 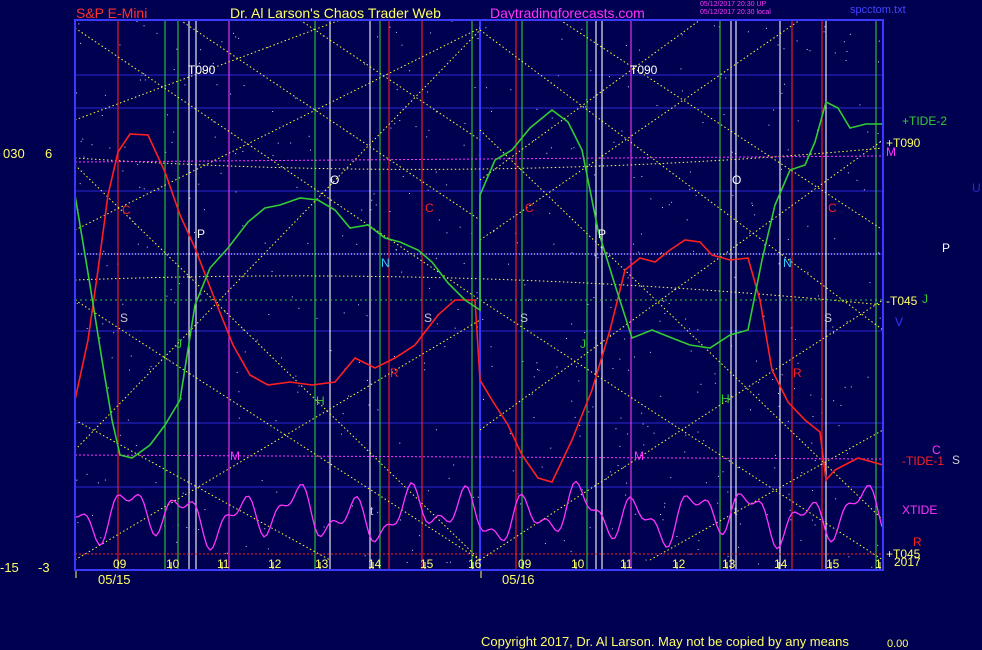 What do you see at coordinates (602, 234) in the screenshot?
I see `label-p: P` at bounding box center [602, 234].